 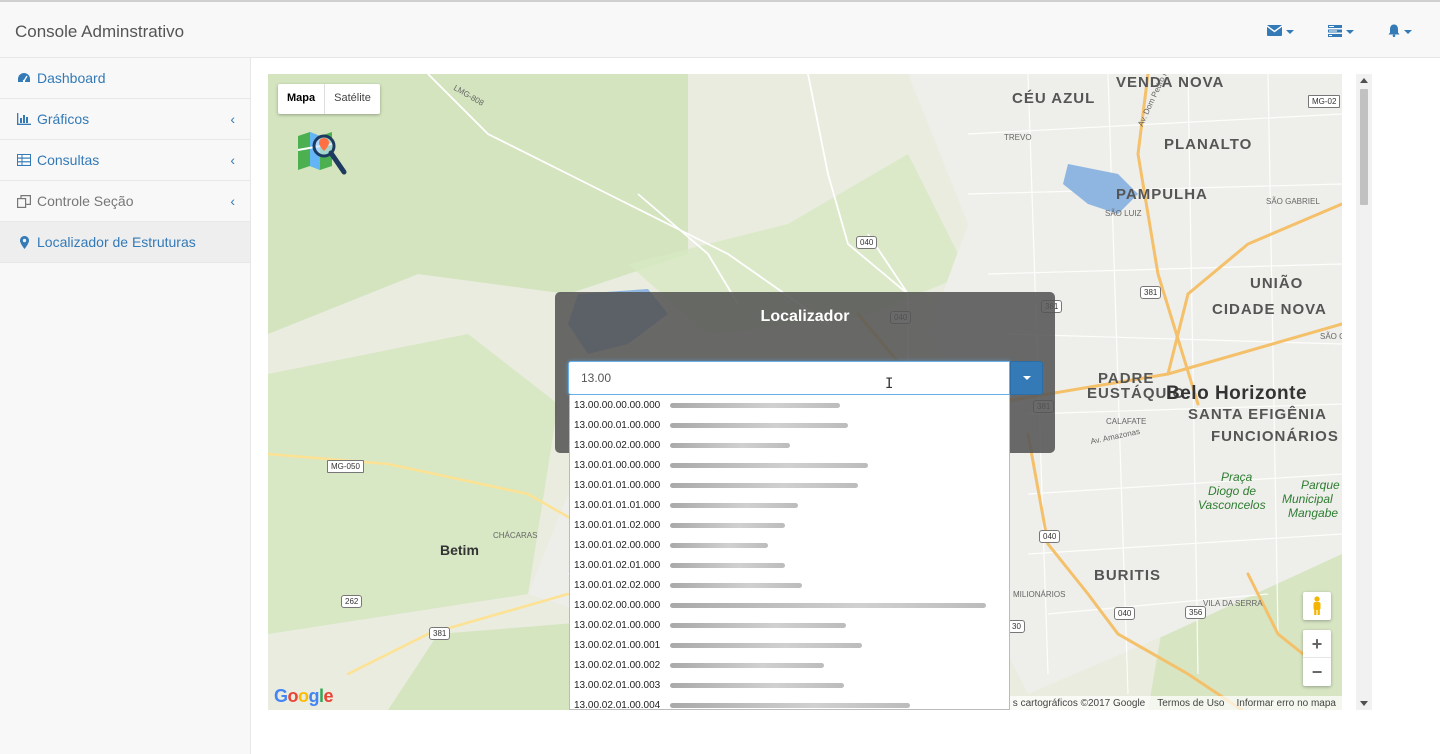 I want to click on zoom-control: + −, so click(x=1317, y=658).